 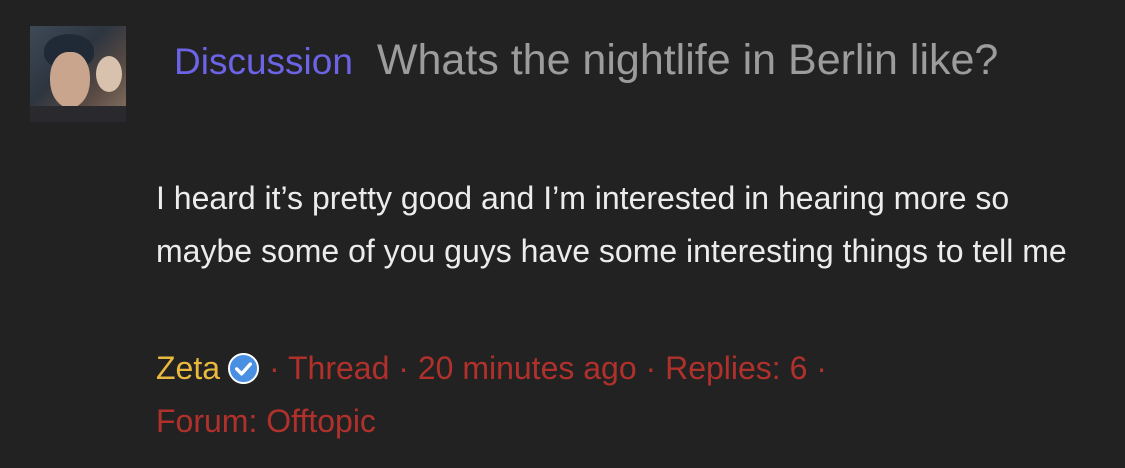 What do you see at coordinates (527, 368) in the screenshot?
I see `thread-time: 20 minutes ago` at bounding box center [527, 368].